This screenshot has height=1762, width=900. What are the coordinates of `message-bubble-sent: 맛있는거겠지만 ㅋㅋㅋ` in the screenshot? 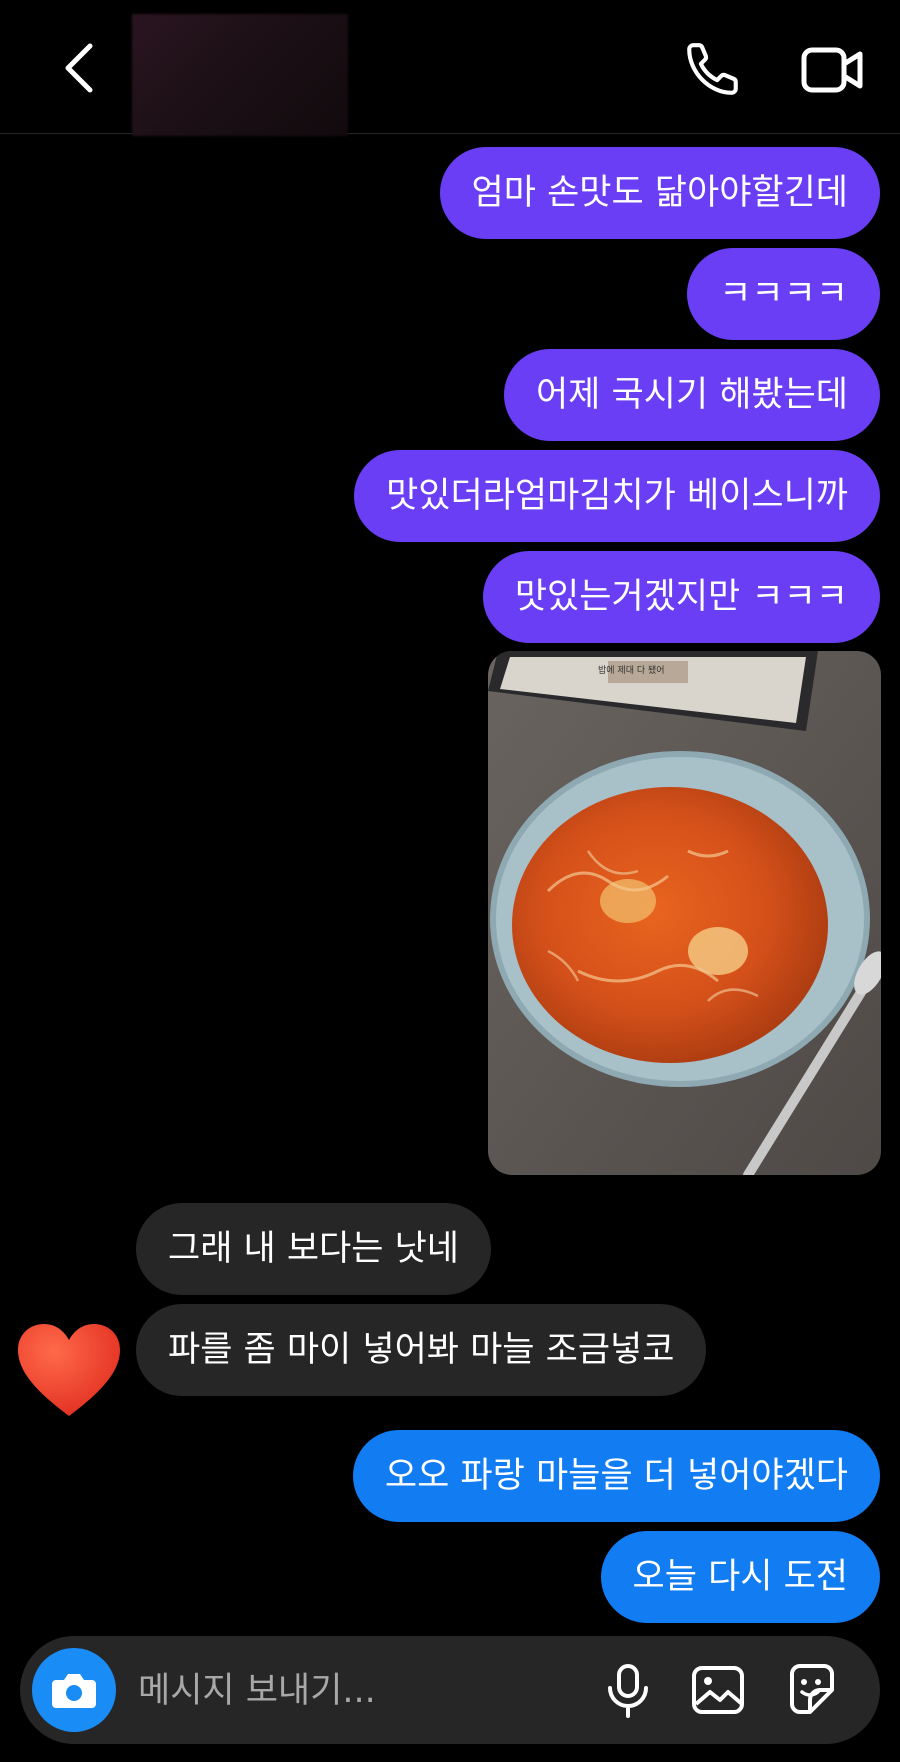 It's located at (681, 597).